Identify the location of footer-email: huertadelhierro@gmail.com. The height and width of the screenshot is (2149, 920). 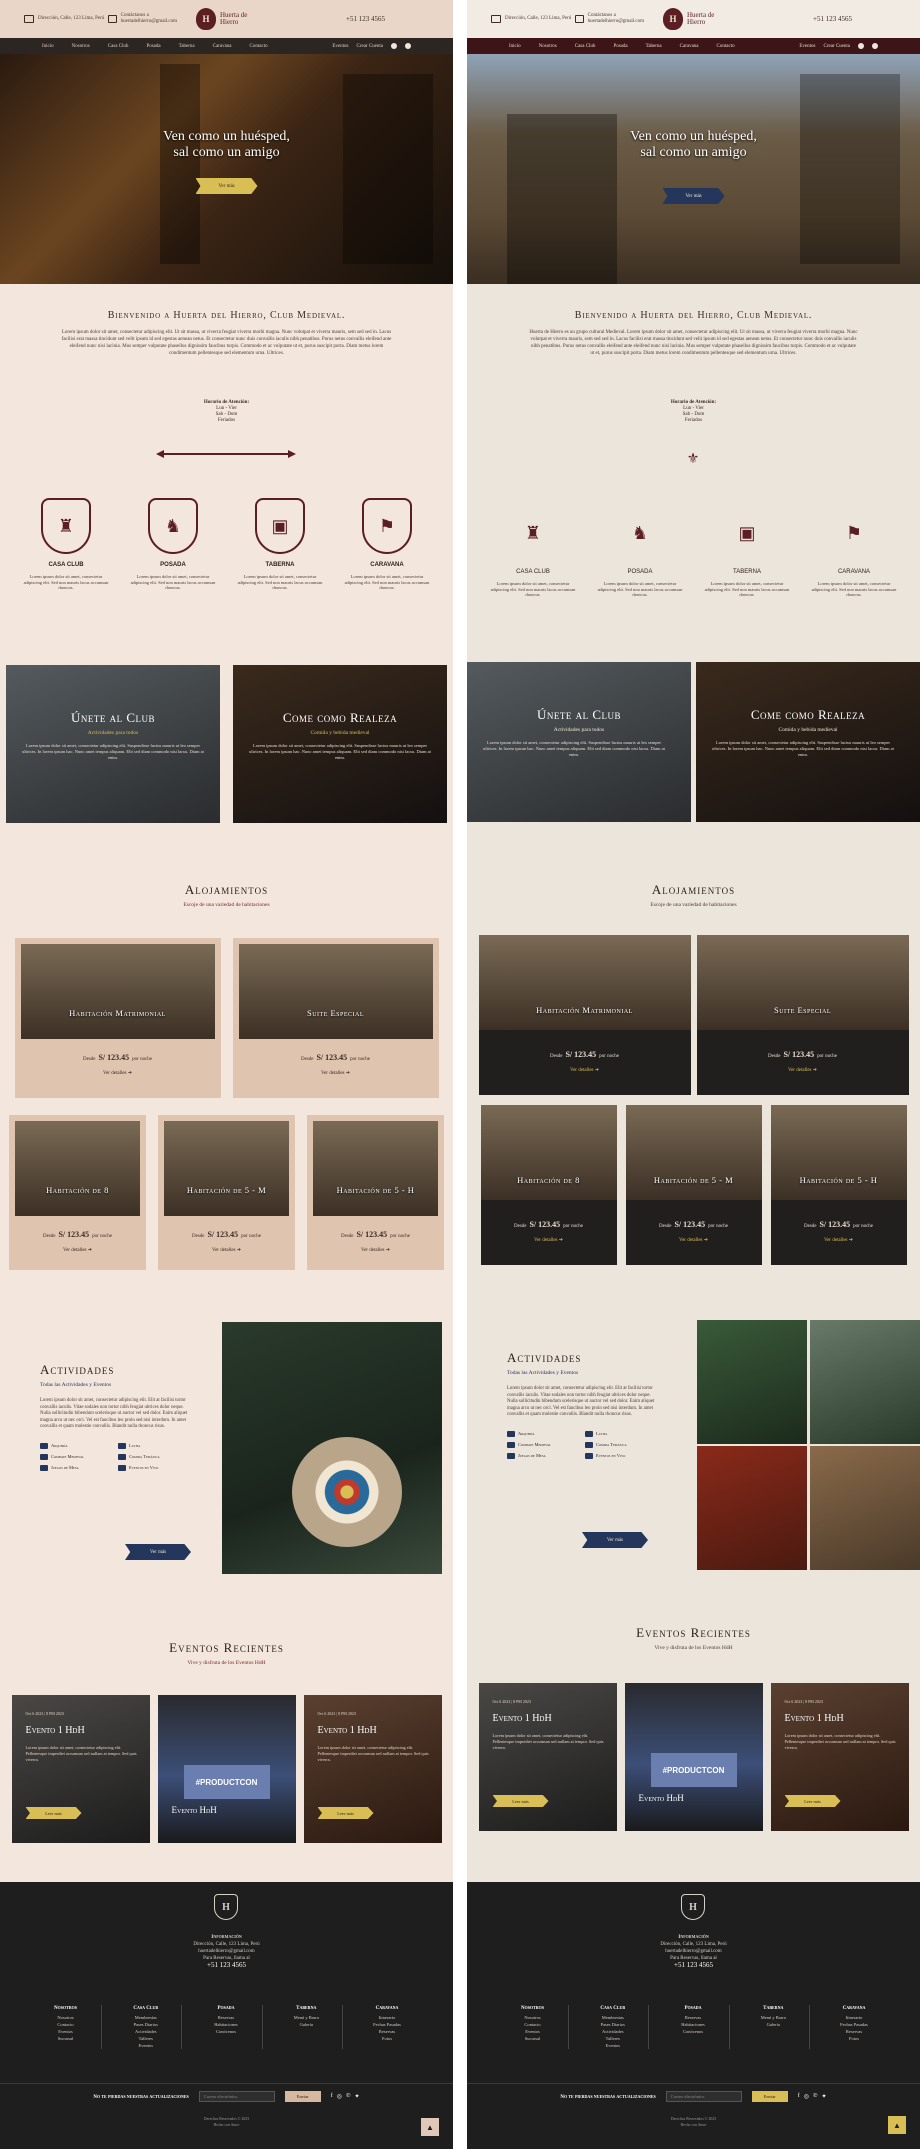
(693, 1951).